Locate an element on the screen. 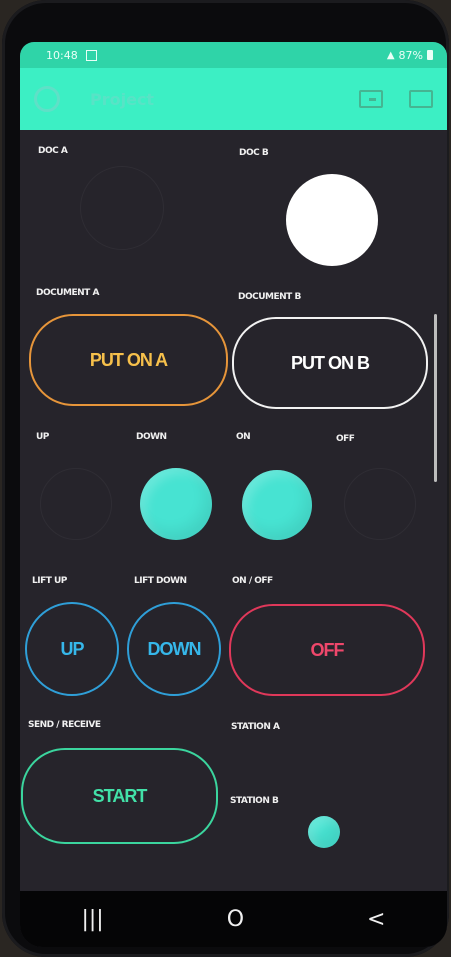  lift-up-button: UP is located at coordinates (72, 649).